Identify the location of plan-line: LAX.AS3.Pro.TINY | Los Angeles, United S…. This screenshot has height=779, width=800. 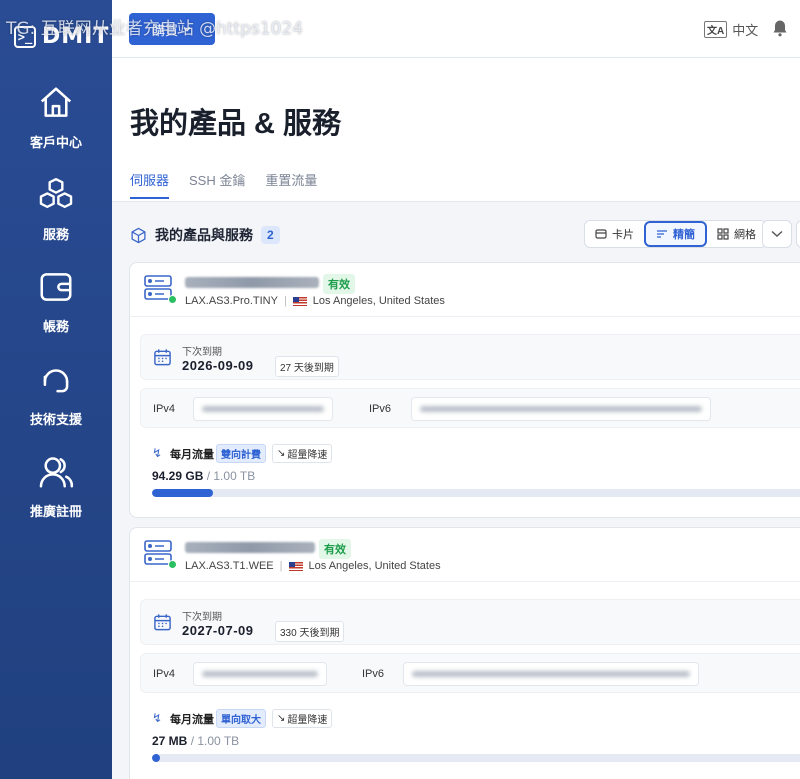
(315, 301).